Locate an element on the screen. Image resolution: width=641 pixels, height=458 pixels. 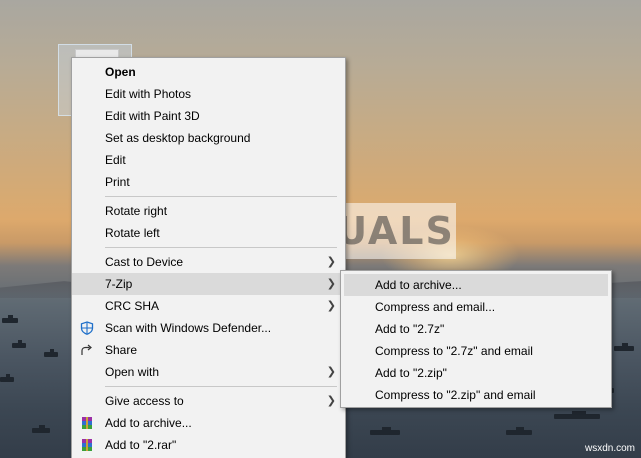
menu-item-open: Open is located at coordinates (208, 72).